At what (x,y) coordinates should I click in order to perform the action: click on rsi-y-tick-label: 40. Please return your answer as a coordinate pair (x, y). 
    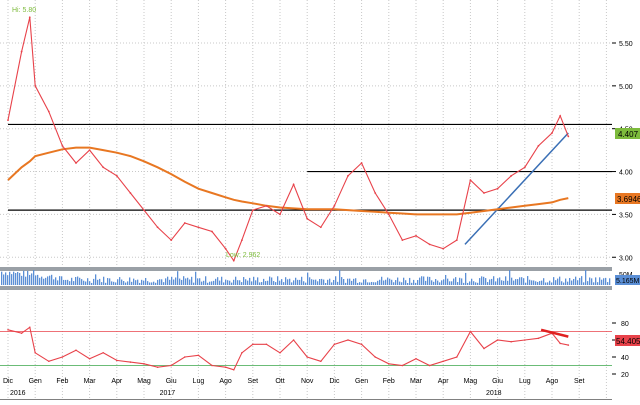
    Looking at the image, I should click on (625, 358).